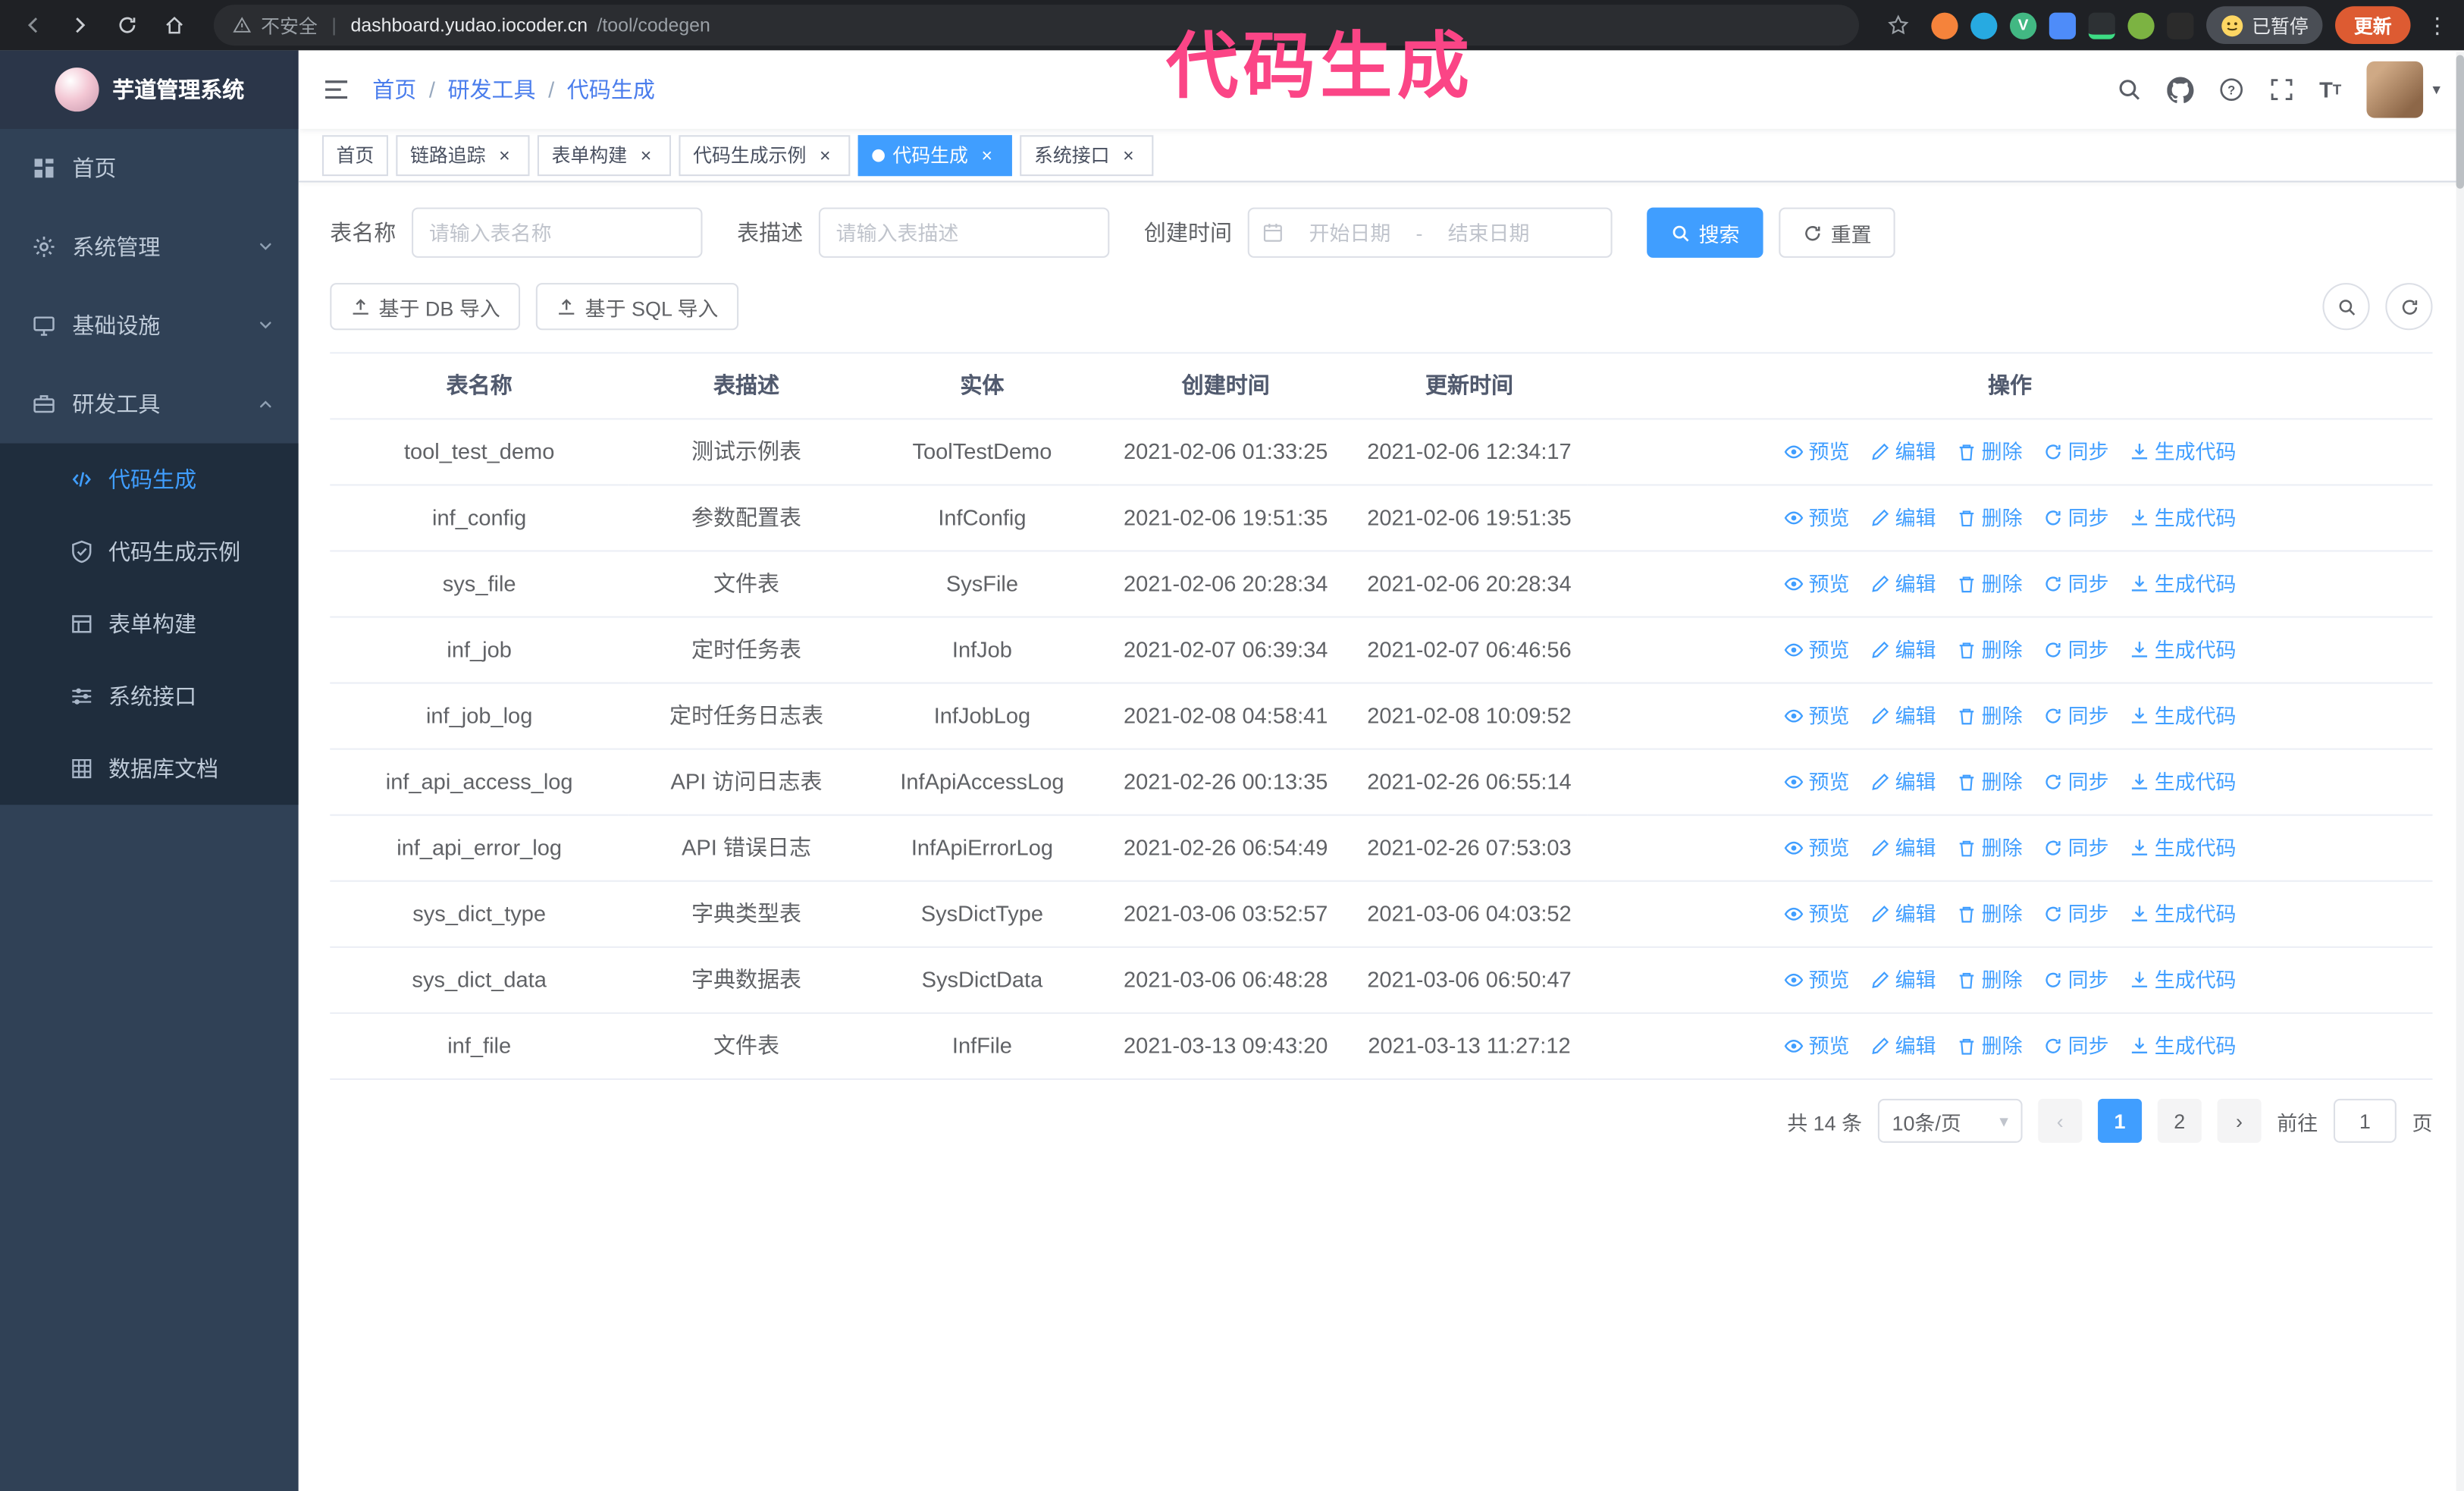 The image size is (2464, 1491). I want to click on import-sql-button: 基于 SQL 导入, so click(637, 307).